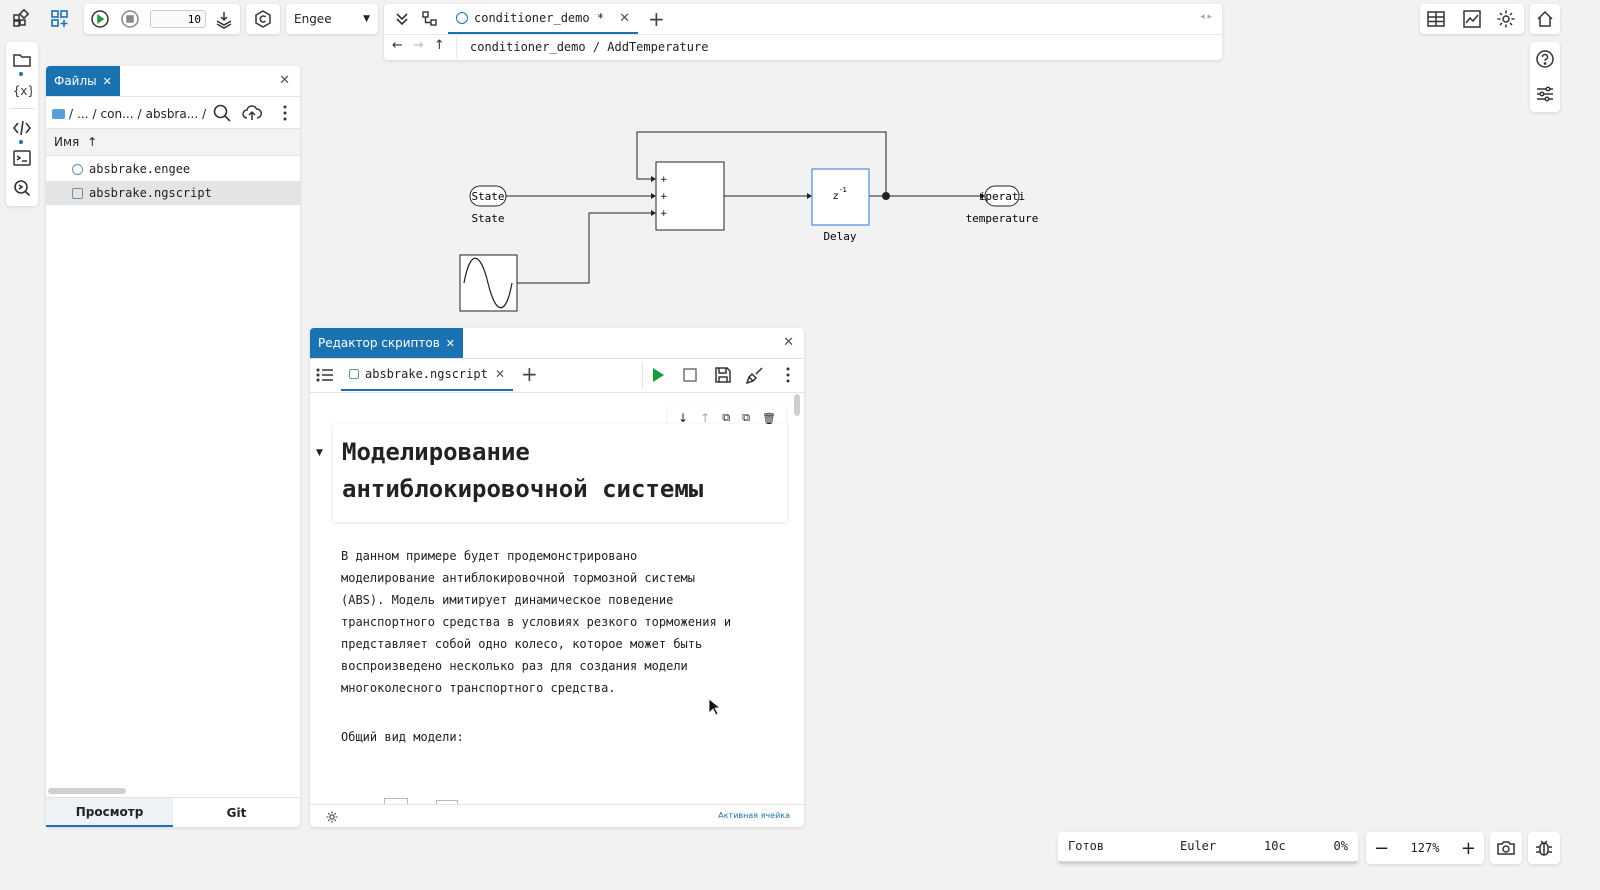 The height and width of the screenshot is (890, 1600). Describe the element at coordinates (658, 375) in the screenshot. I see `run-script-icon` at that location.